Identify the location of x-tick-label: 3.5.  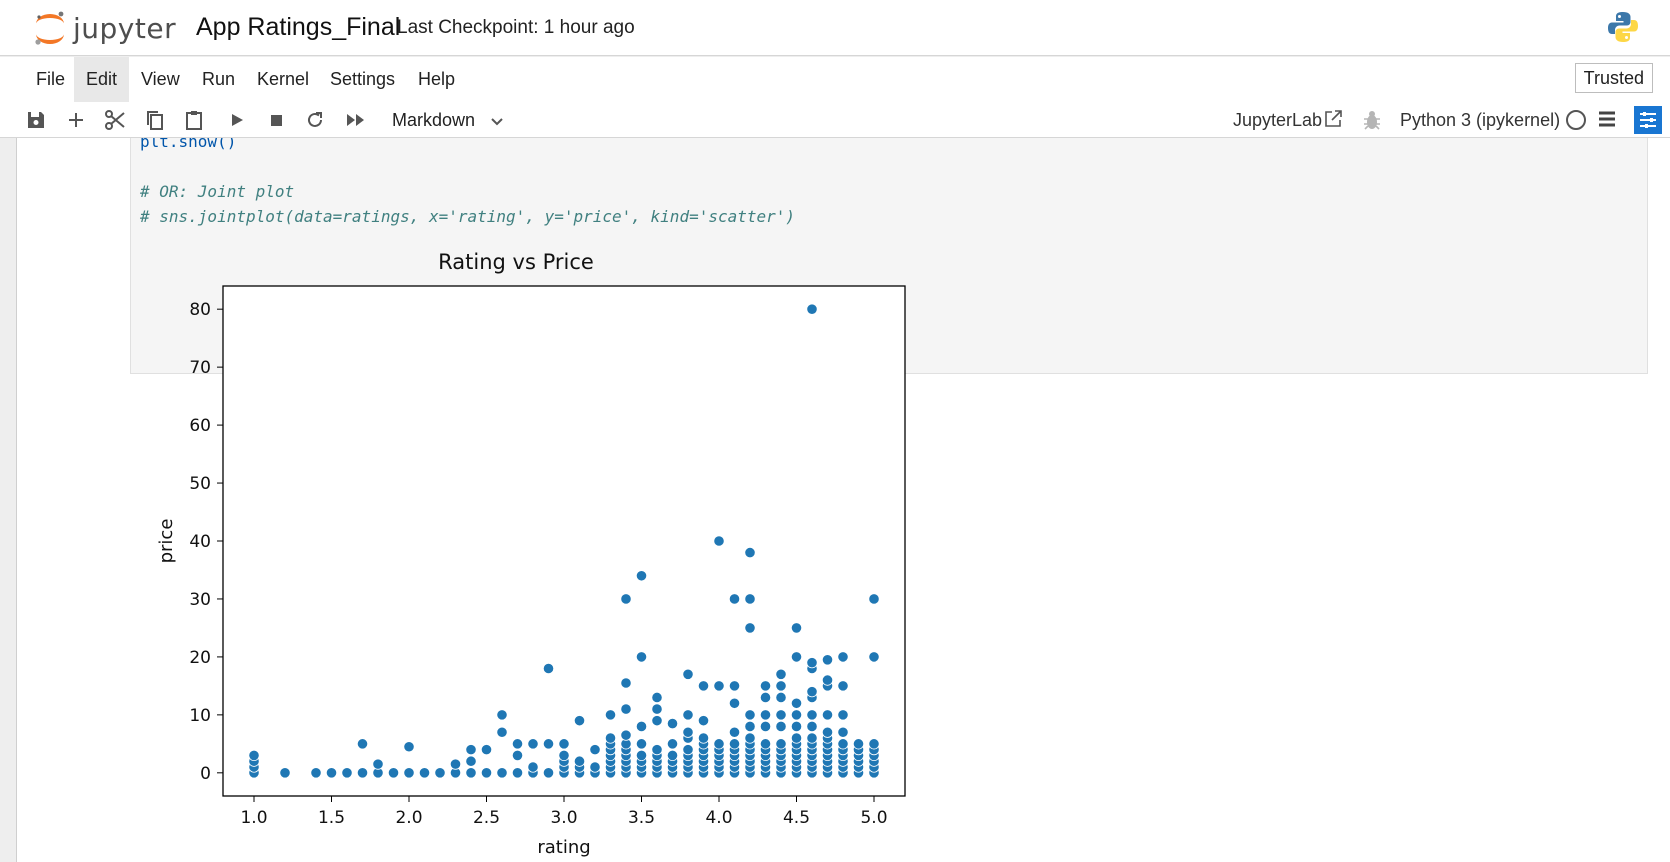
(641, 818).